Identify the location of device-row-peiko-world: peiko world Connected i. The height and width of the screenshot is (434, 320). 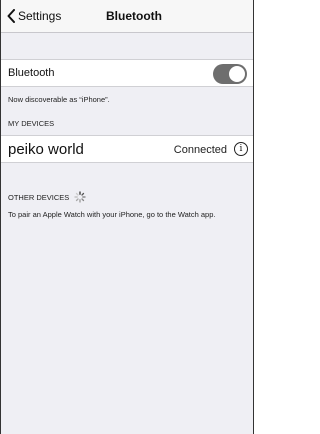
(127, 149).